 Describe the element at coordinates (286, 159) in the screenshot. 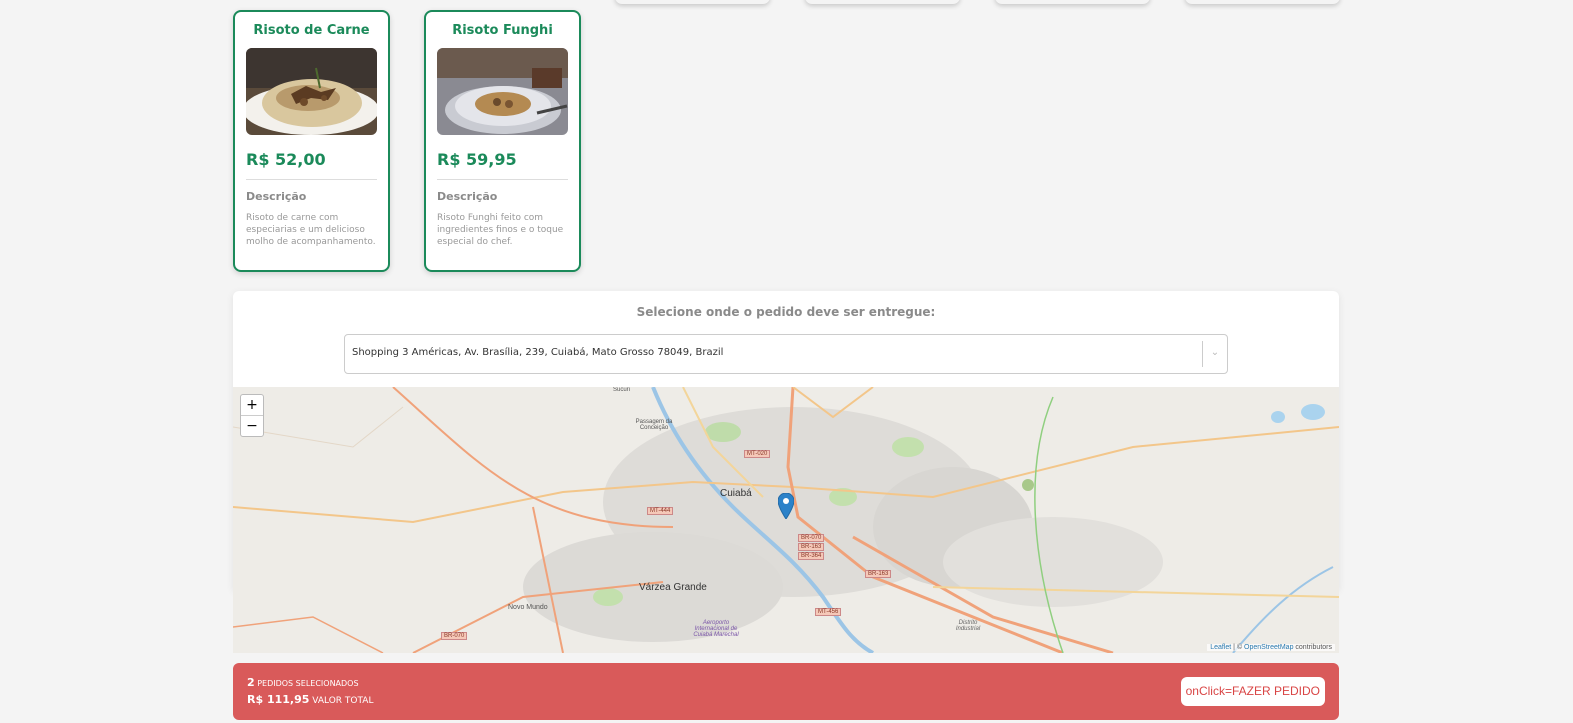

I see `product-price: R$ 52,00` at that location.